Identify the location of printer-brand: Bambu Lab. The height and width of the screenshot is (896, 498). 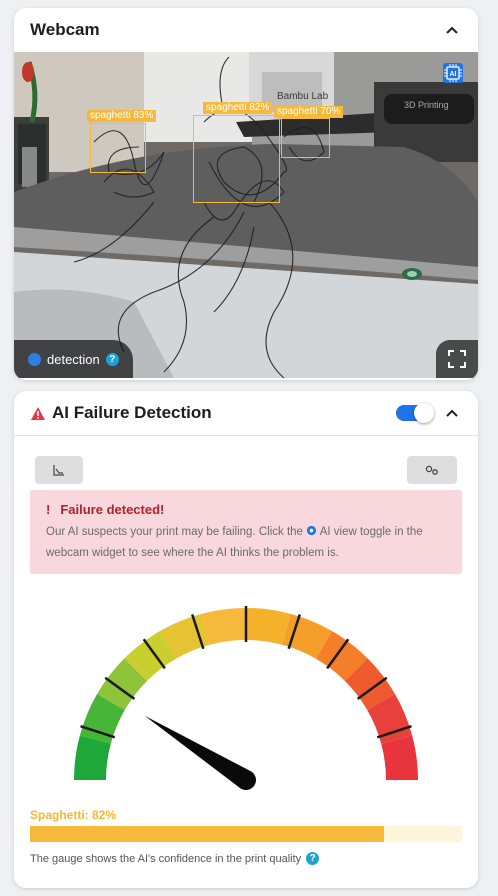
(303, 96).